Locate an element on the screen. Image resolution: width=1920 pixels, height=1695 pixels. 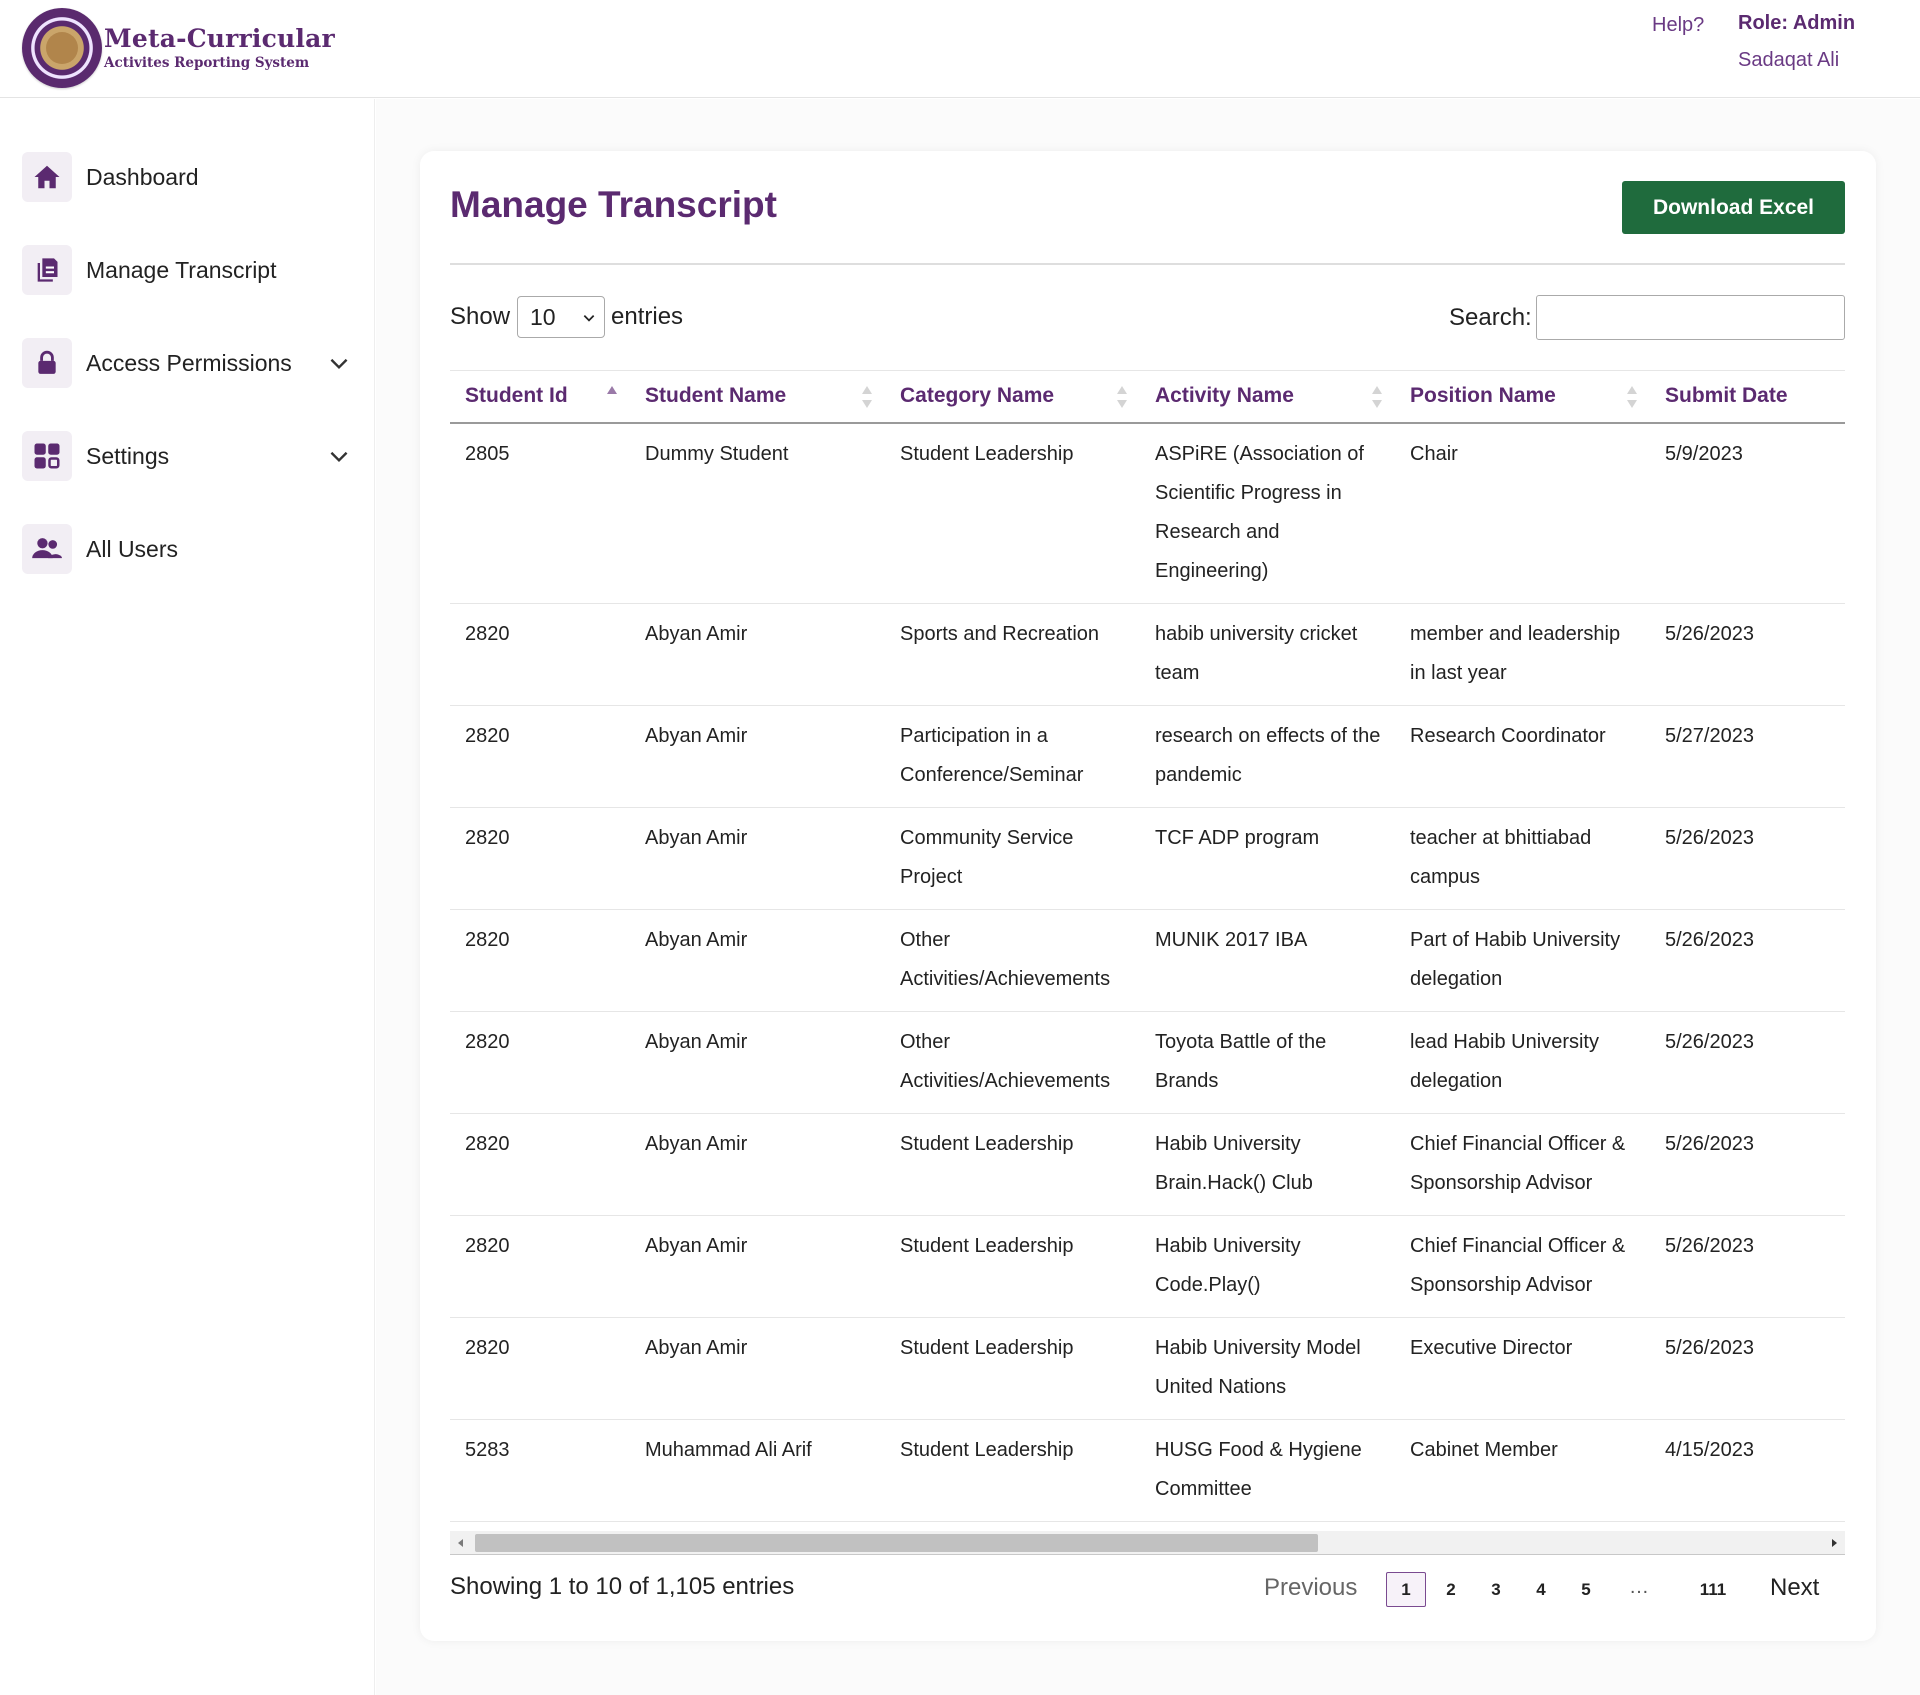
student-id-cell: 5283 is located at coordinates (540, 1470).